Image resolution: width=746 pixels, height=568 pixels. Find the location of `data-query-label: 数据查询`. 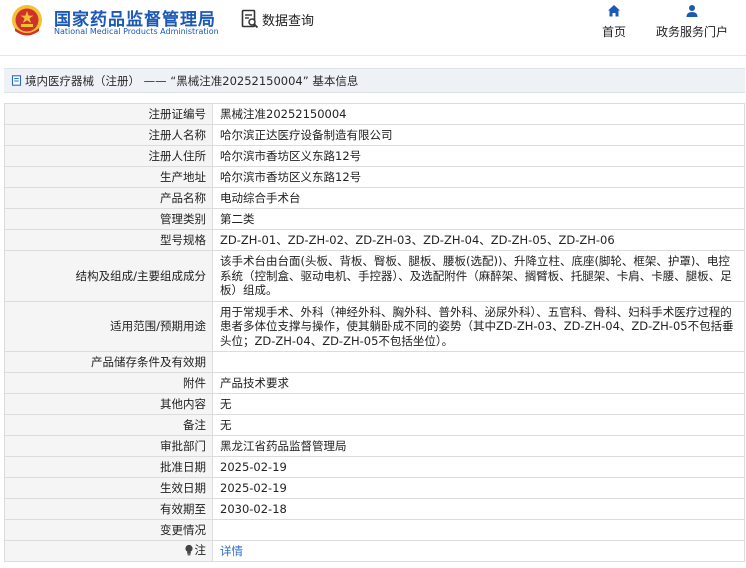

data-query-label: 数据查询 is located at coordinates (288, 21).